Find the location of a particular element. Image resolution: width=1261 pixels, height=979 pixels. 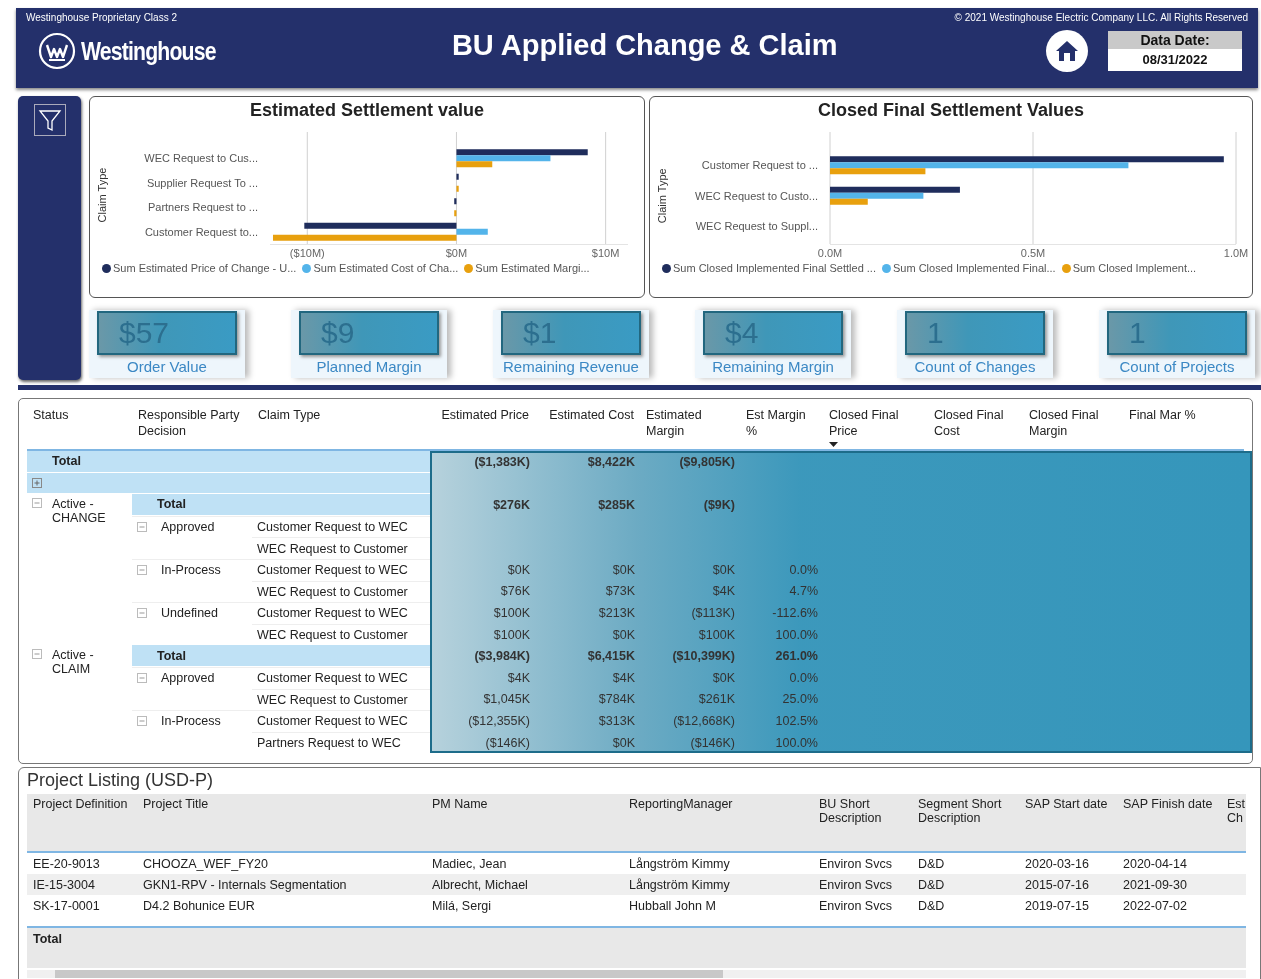

table-cell: $73K is located at coordinates (620, 591).